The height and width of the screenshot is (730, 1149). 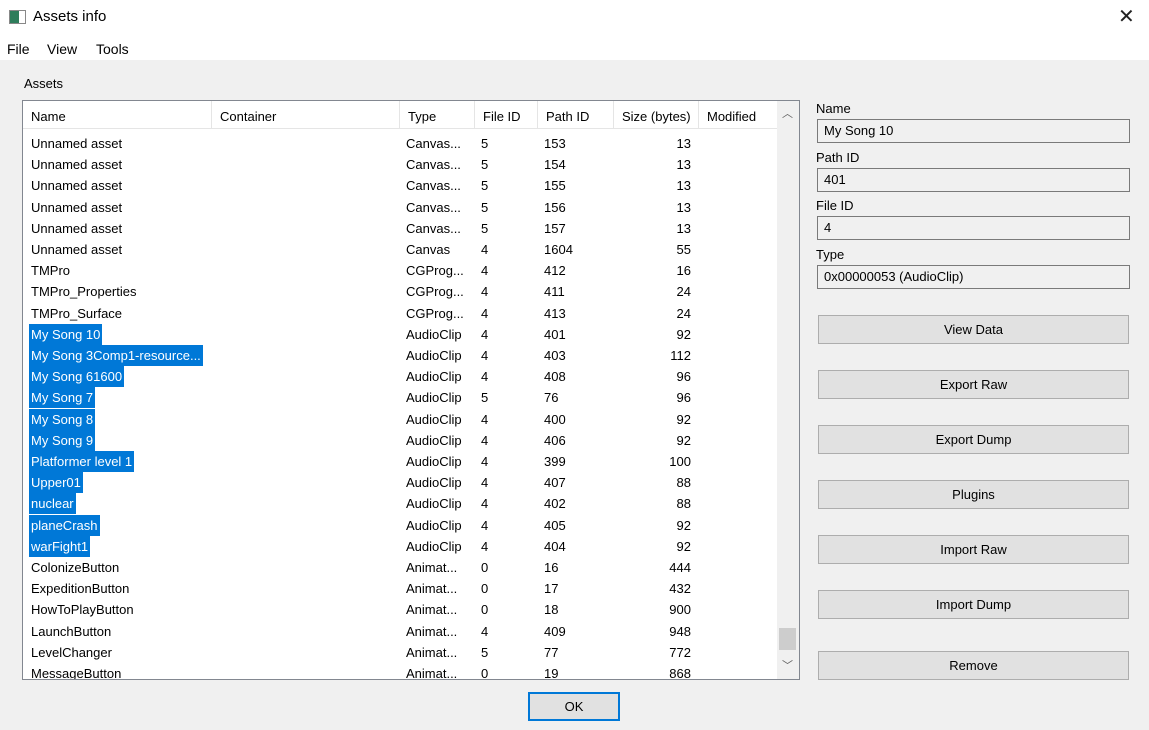 What do you see at coordinates (428, 249) in the screenshot?
I see `cell-type: Canvas` at bounding box center [428, 249].